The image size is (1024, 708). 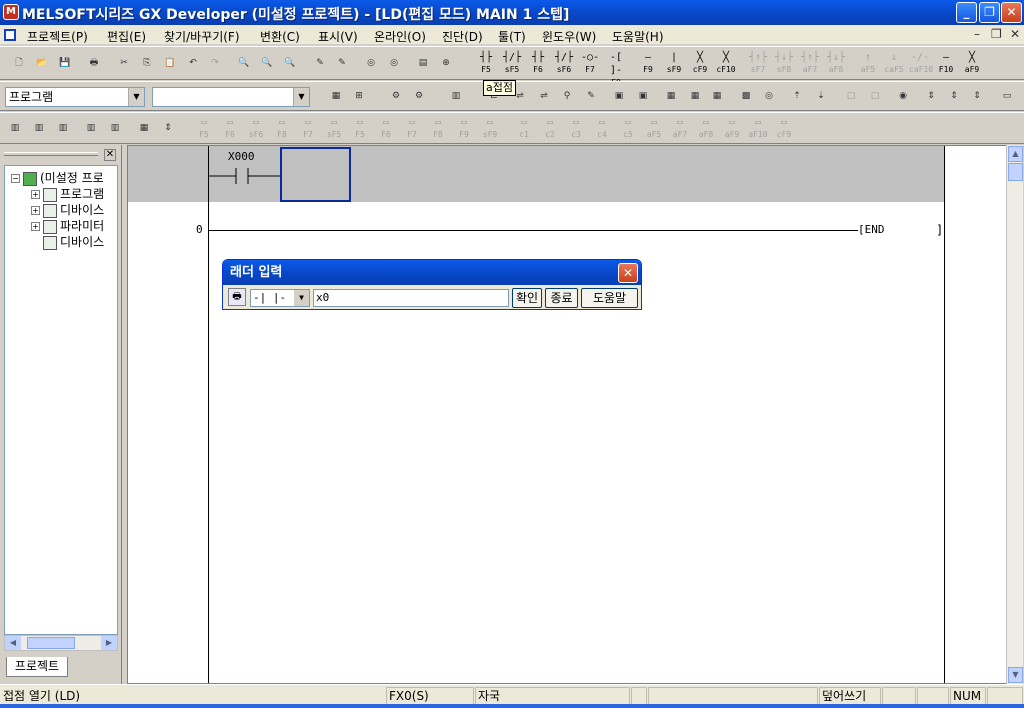 What do you see at coordinates (11, 12) in the screenshot?
I see `app-icon: M` at bounding box center [11, 12].